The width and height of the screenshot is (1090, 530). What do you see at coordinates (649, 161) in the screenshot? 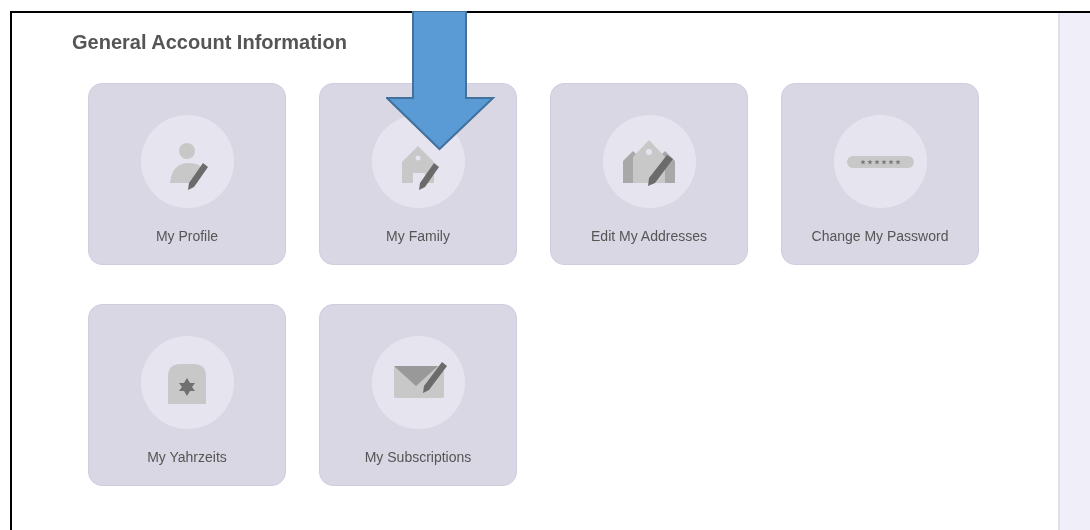
I see `houses-edit-icon` at bounding box center [649, 161].